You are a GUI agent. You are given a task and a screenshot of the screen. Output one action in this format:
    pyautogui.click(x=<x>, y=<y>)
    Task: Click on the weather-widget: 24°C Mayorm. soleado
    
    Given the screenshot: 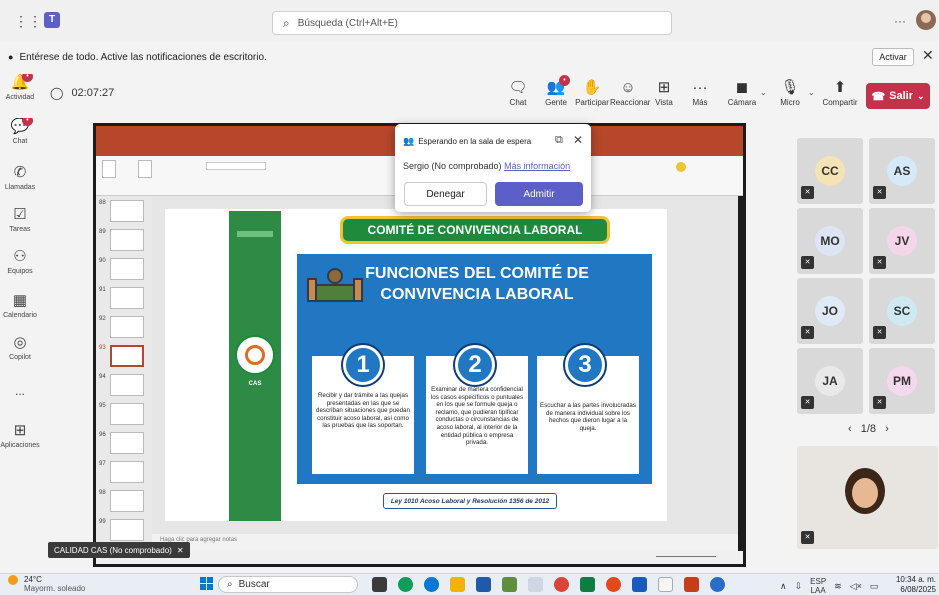 What is the action you would take?
    pyautogui.click(x=46, y=584)
    